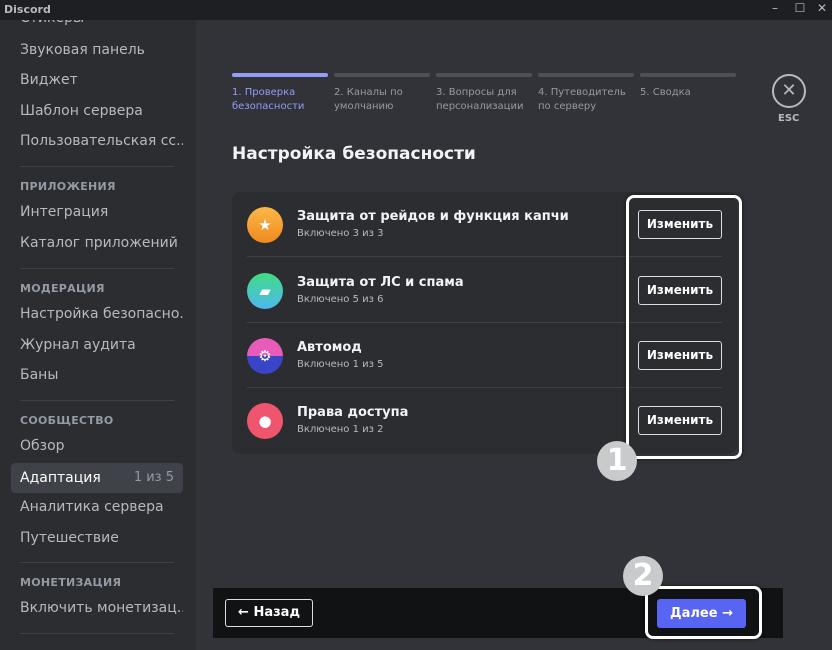 The width and height of the screenshot is (832, 650). Describe the element at coordinates (480, 99) in the screenshot. I see `step-label: 3. Вопросы для персонализации` at that location.